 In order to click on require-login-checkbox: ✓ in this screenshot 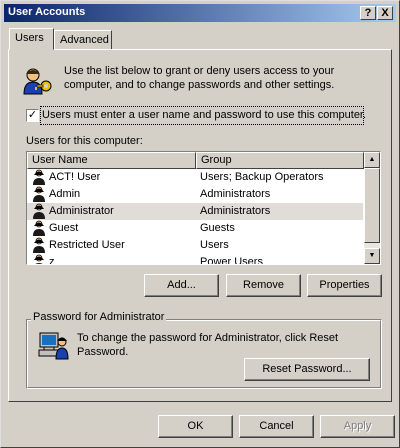, I will do `click(32, 115)`.